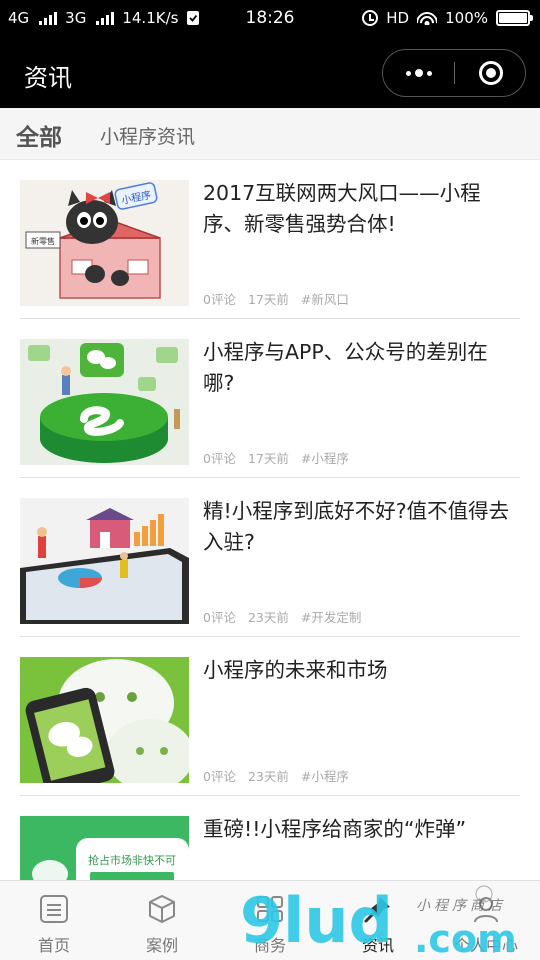  Describe the element at coordinates (270, 134) in the screenshot. I see `category-tabs: 全部 小程序资讯` at that location.